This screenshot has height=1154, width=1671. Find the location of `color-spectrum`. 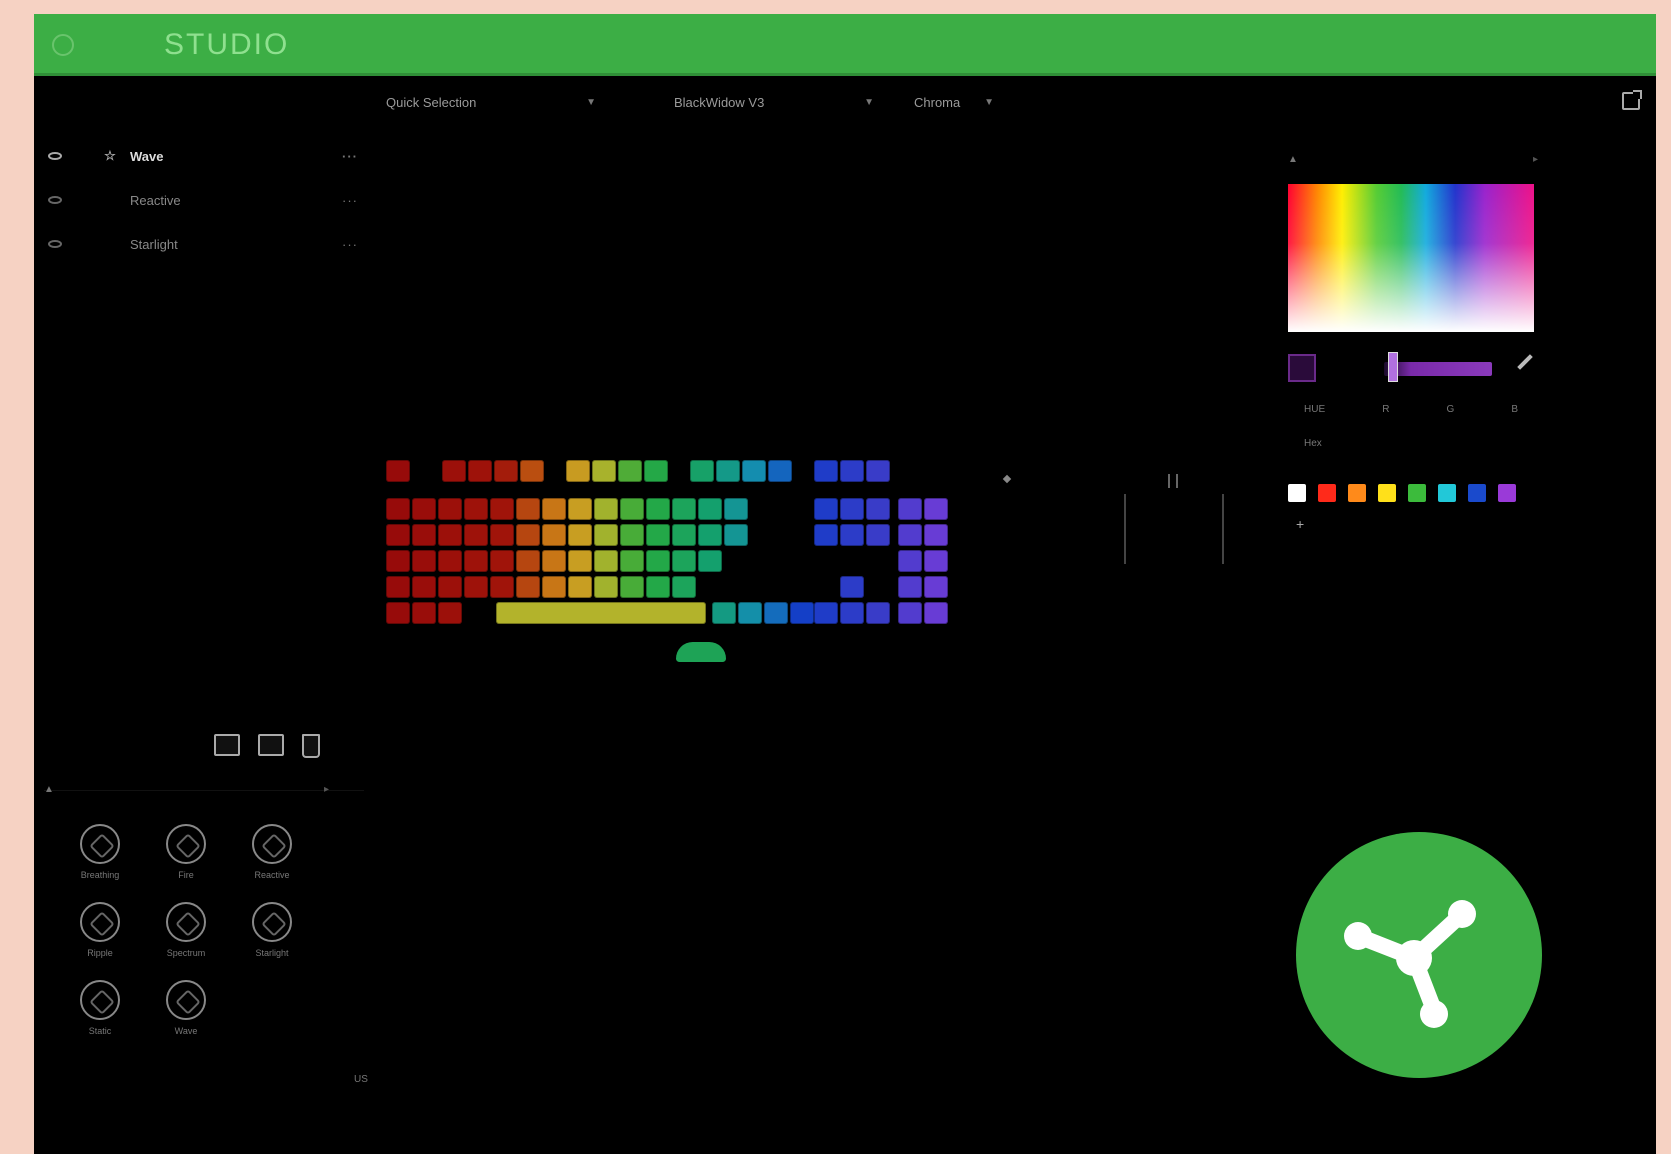

color-spectrum is located at coordinates (1411, 258).